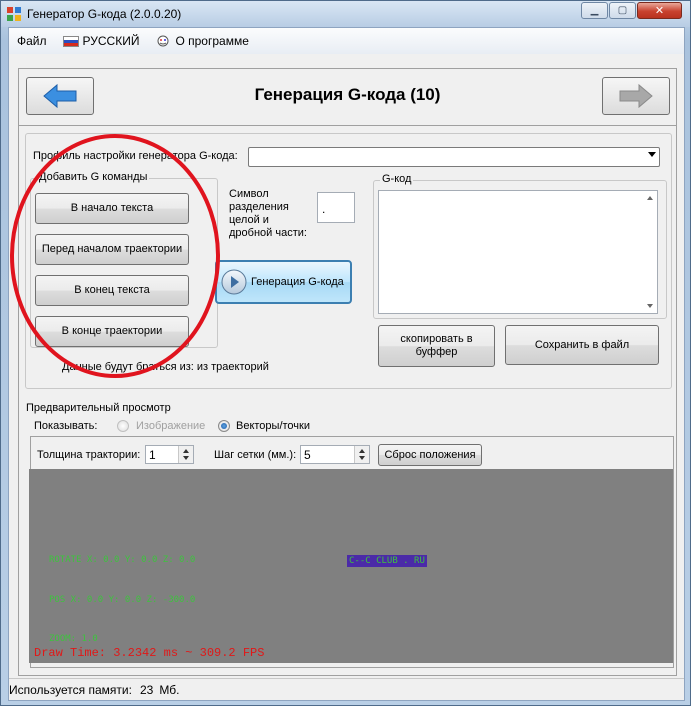 The height and width of the screenshot is (706, 691). I want to click on insert-after-trajectory-button: В конце траектории, so click(112, 331).